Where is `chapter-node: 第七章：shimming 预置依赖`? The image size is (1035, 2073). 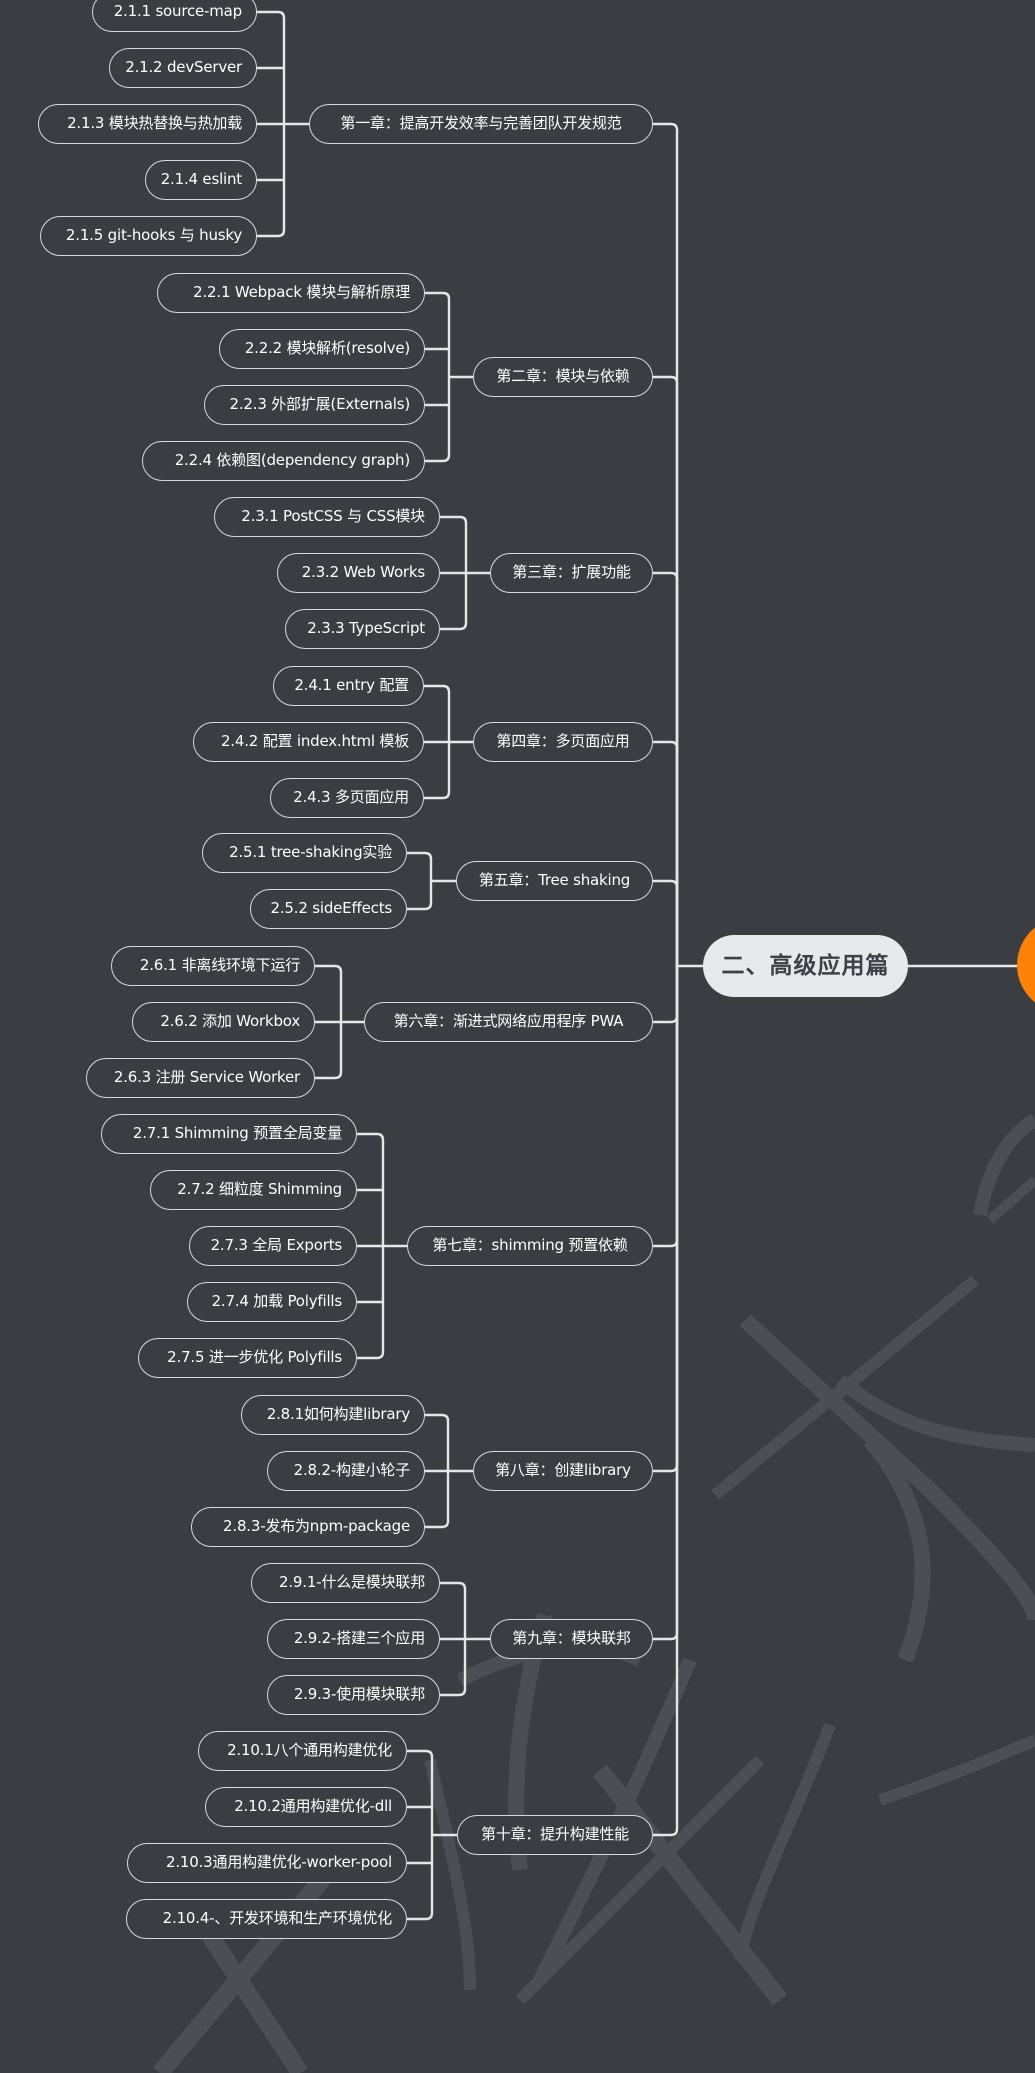 chapter-node: 第七章：shimming 预置依赖 is located at coordinates (530, 1246).